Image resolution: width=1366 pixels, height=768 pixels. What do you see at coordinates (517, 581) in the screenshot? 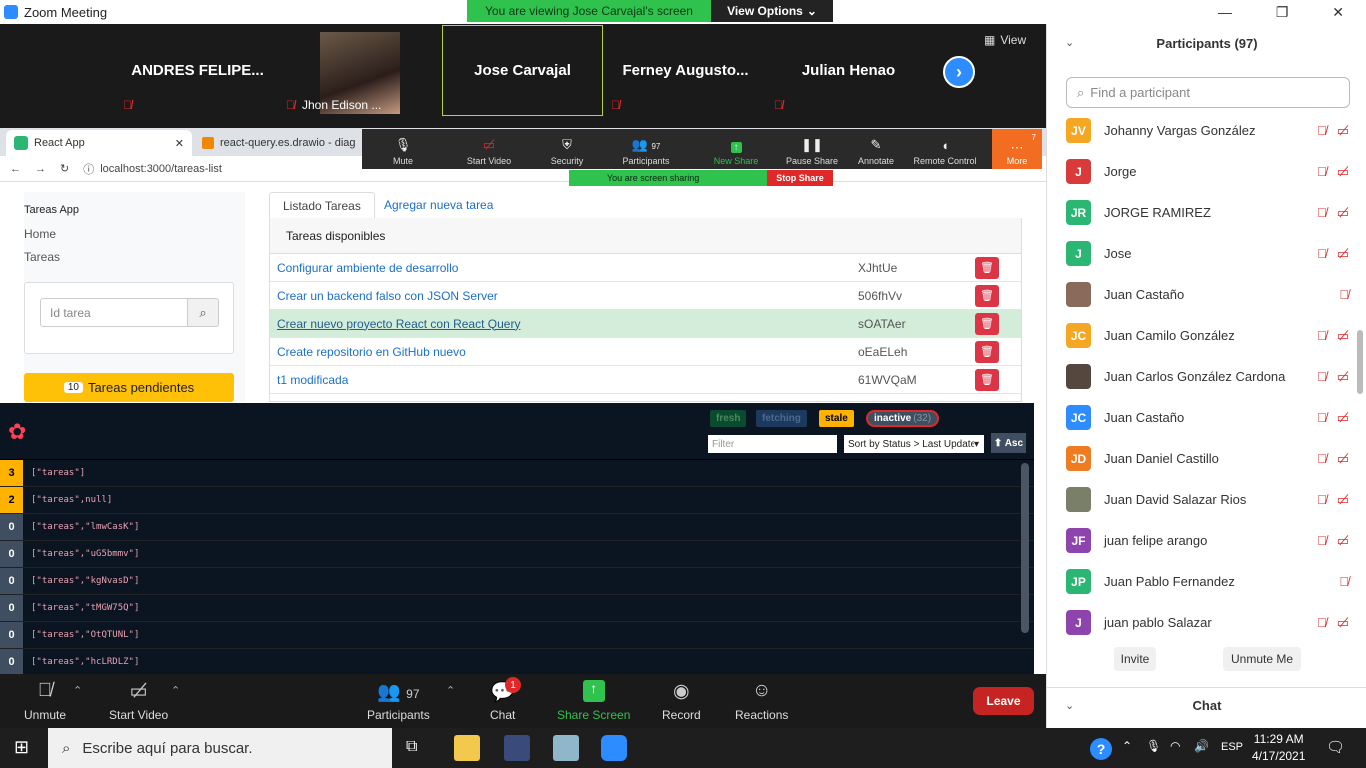
I see `query-row: 0 ["tareas","kgNvasD"]` at bounding box center [517, 581].